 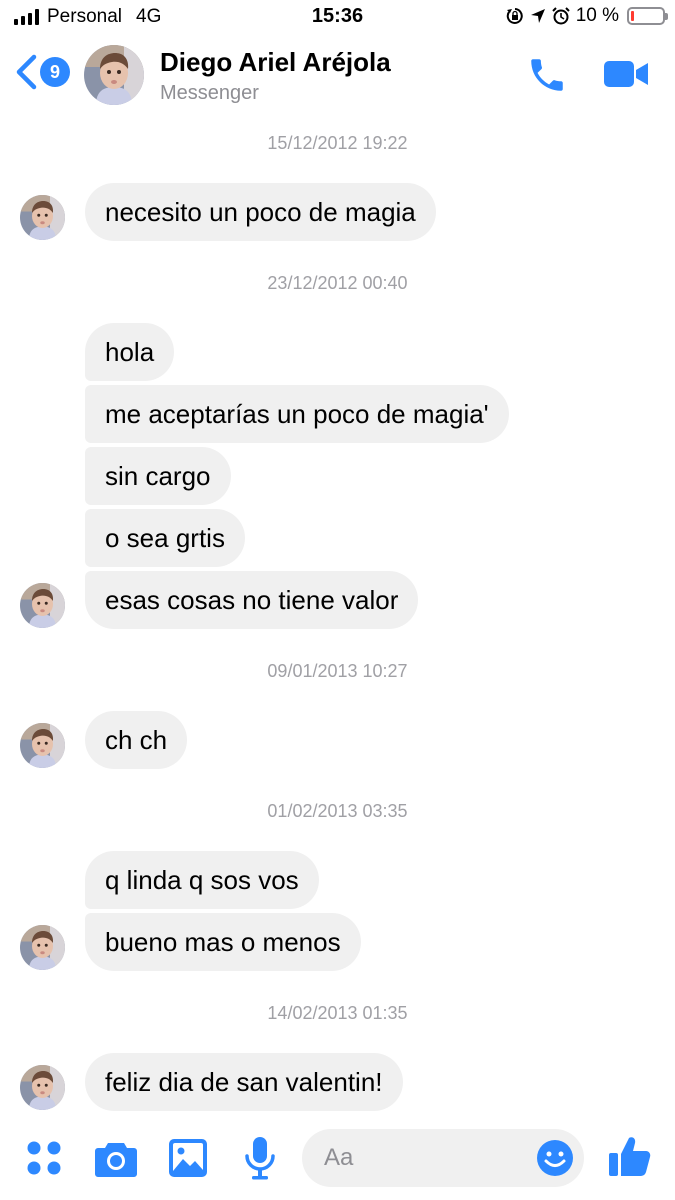 I want to click on apps-dots-icon, so click(x=44, y=1158).